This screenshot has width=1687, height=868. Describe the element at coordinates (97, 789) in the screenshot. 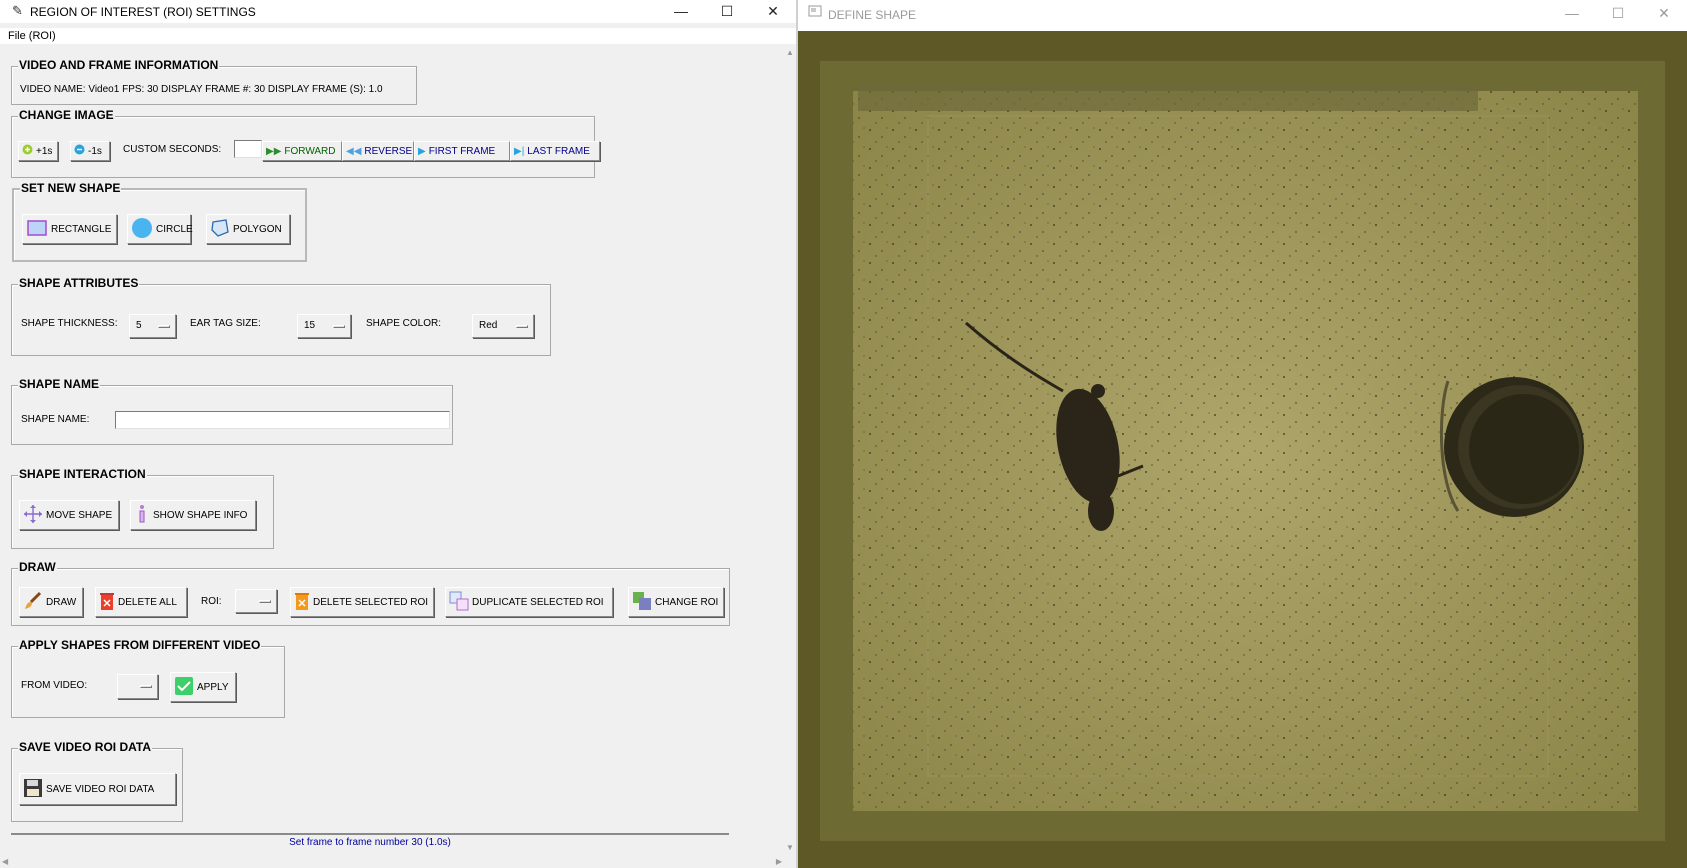

I see `save-roi-button: SAVE VIDEO ROI DATA` at that location.